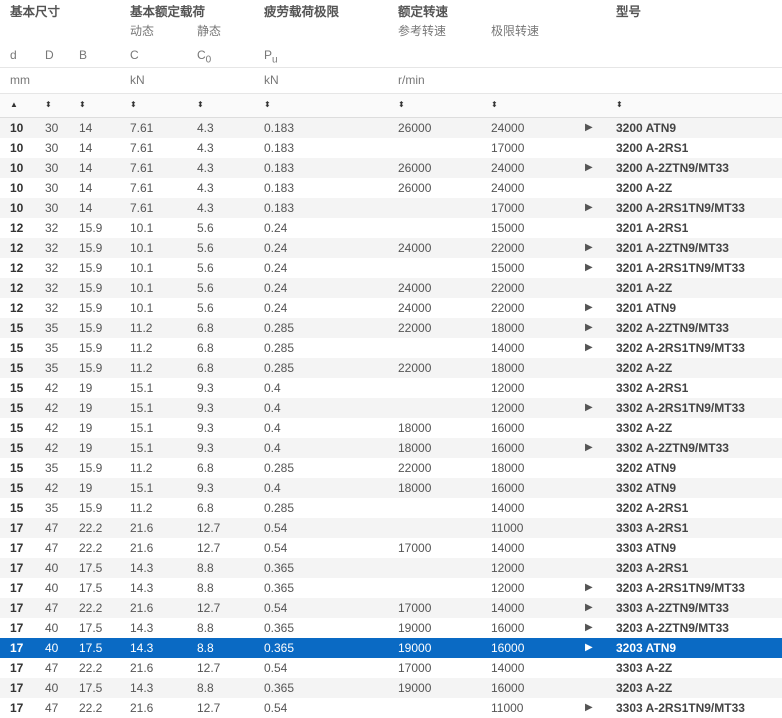  Describe the element at coordinates (508, 688) in the screenshot. I see `cell-limiting-speed: 16000` at that location.